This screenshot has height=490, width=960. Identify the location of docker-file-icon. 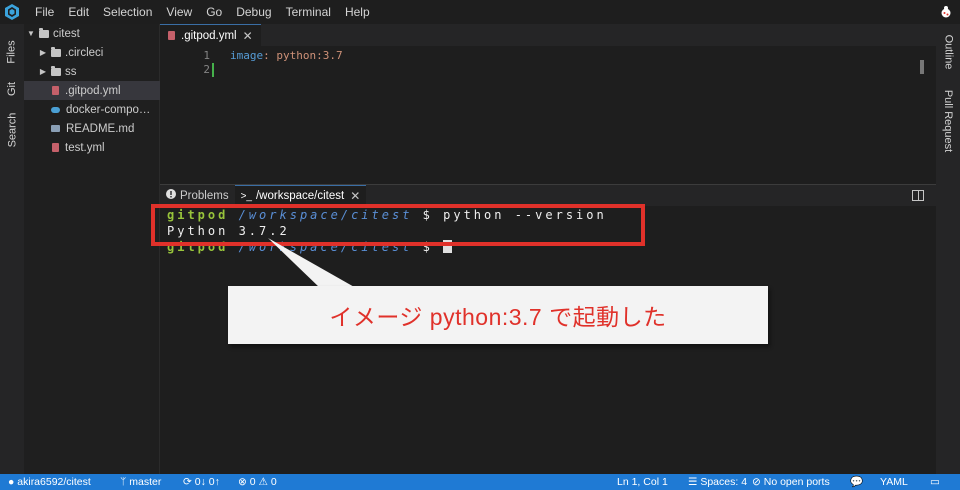
(55, 109).